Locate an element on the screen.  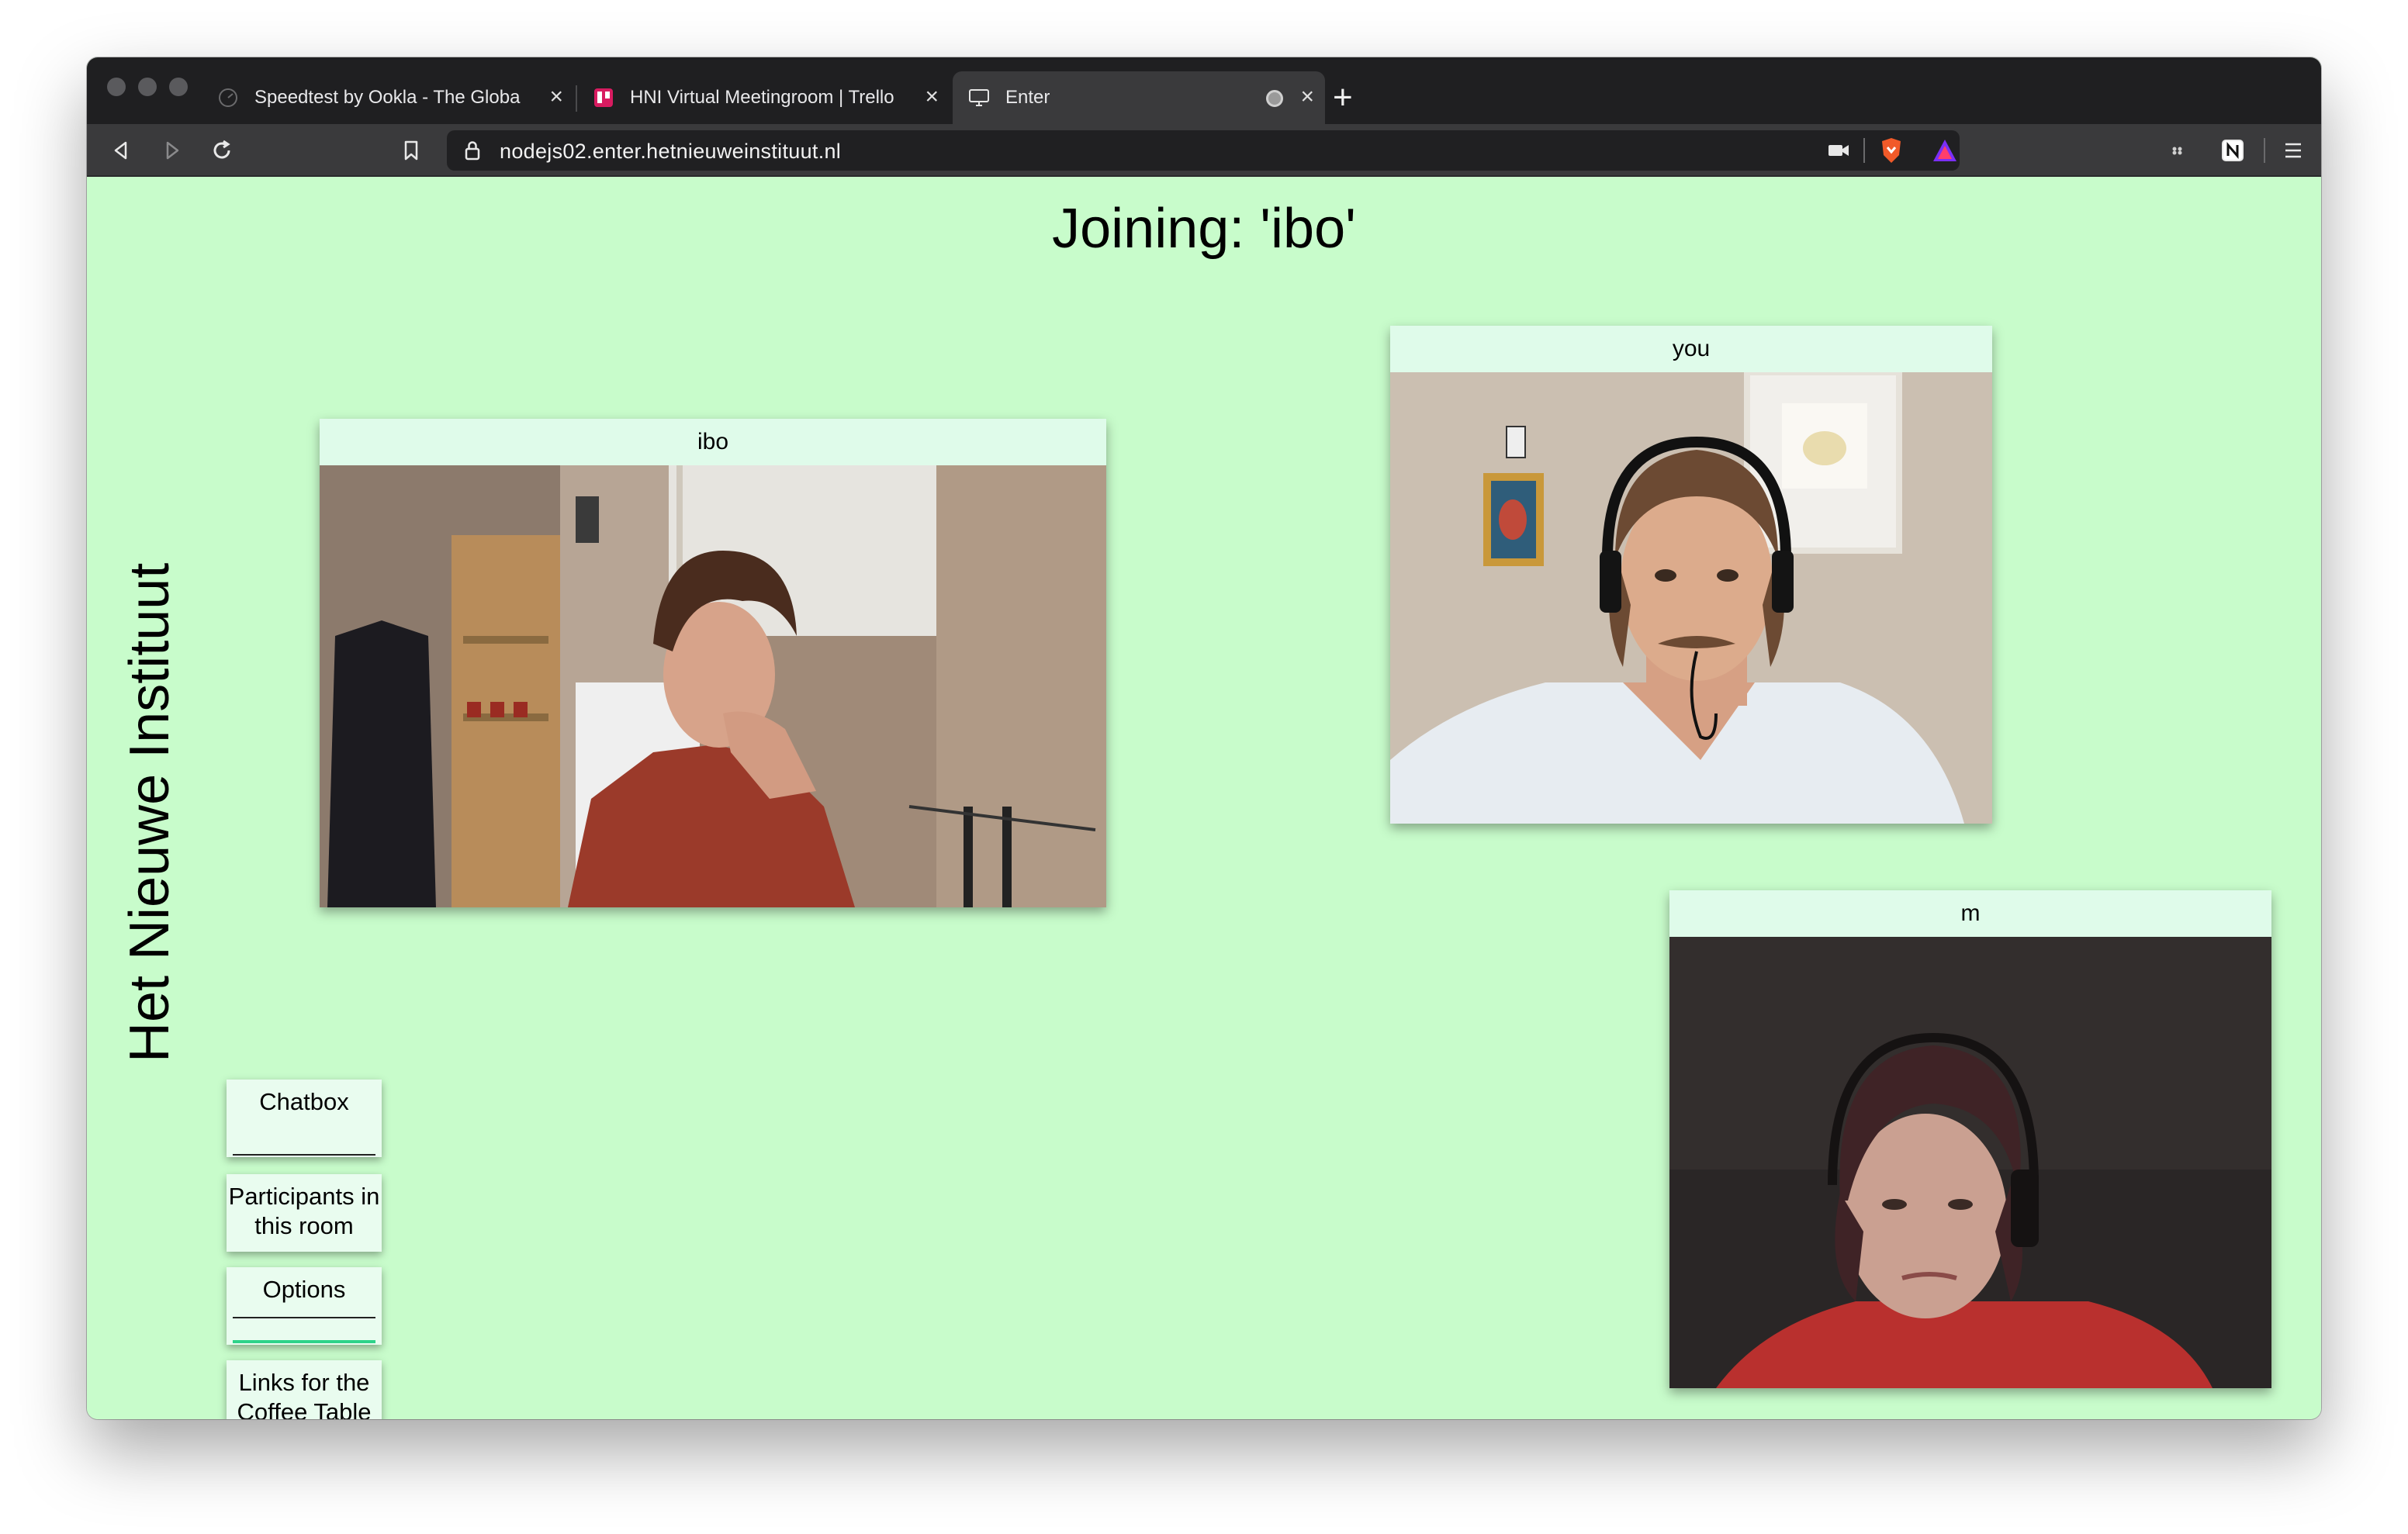
browser-toolbar: nodejs02.enter.hetnieuweinstituut.nl is located at coordinates (1204, 150).